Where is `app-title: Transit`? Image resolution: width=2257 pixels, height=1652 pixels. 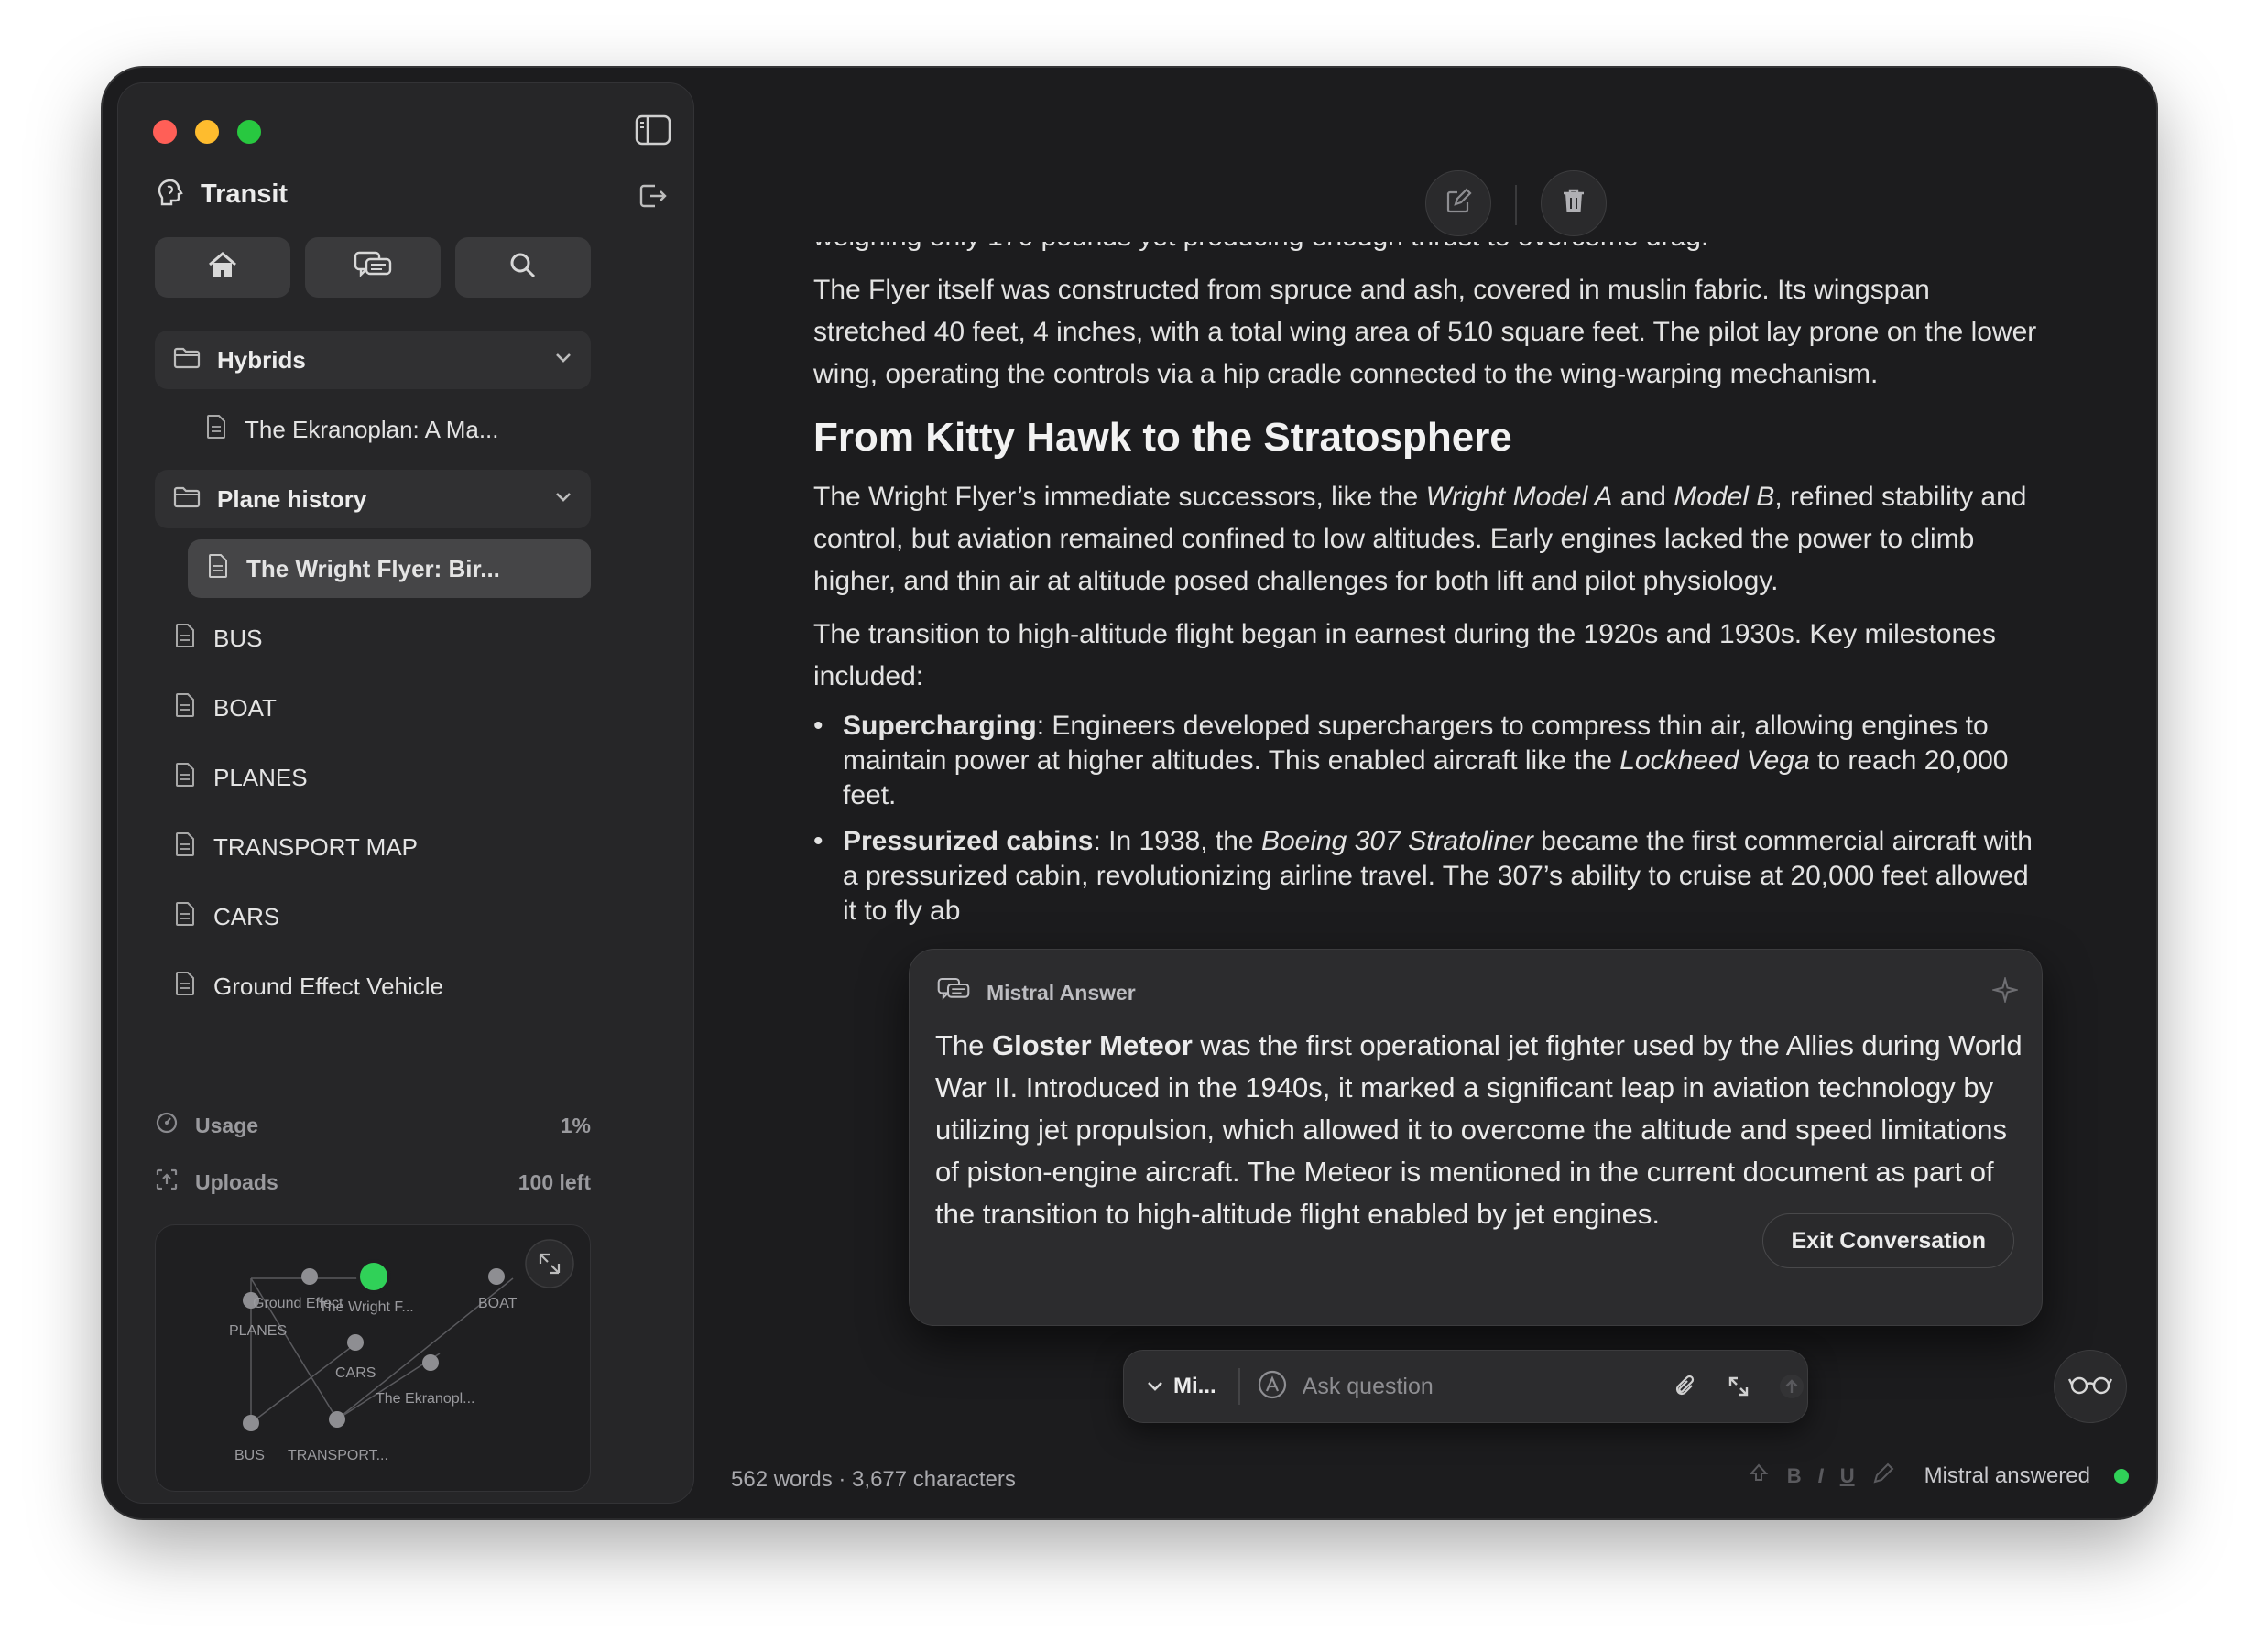
app-title: Transit is located at coordinates (245, 194).